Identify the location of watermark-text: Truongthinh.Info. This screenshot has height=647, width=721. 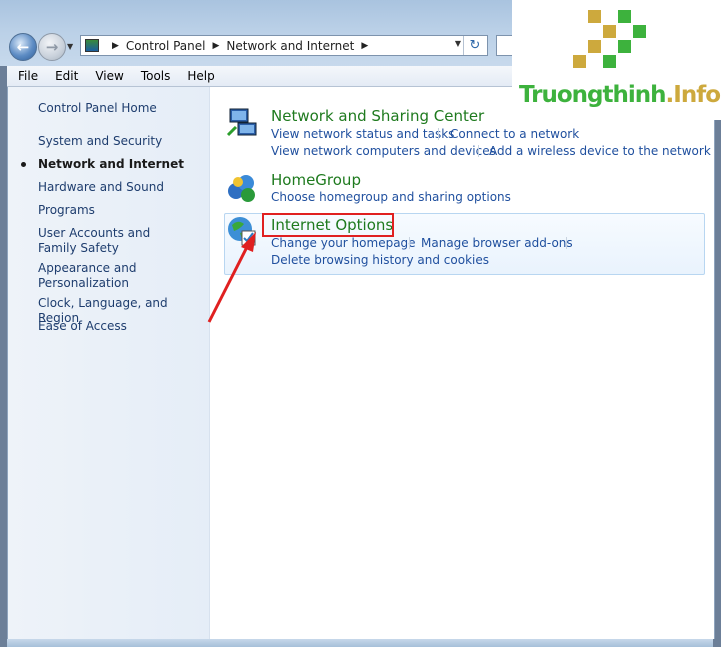
(620, 95).